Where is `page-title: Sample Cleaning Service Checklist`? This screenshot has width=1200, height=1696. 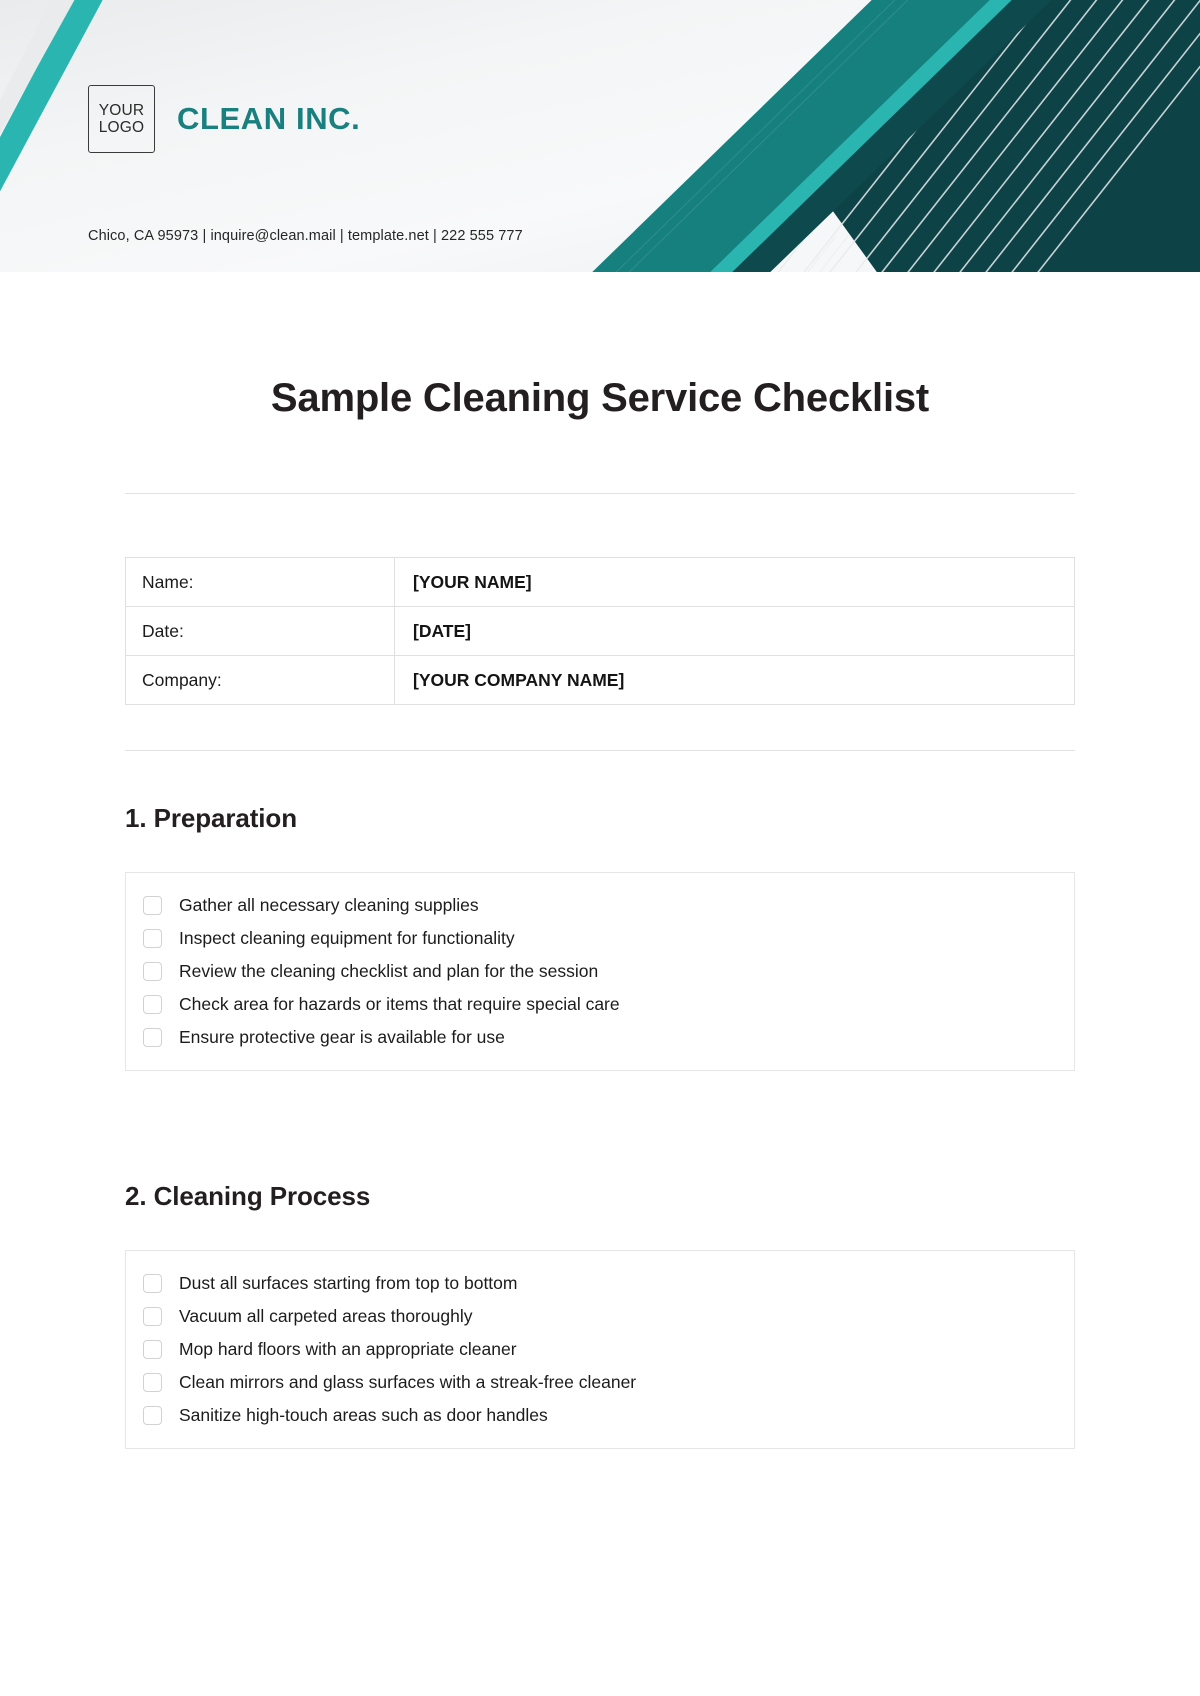 page-title: Sample Cleaning Service Checklist is located at coordinates (600, 398).